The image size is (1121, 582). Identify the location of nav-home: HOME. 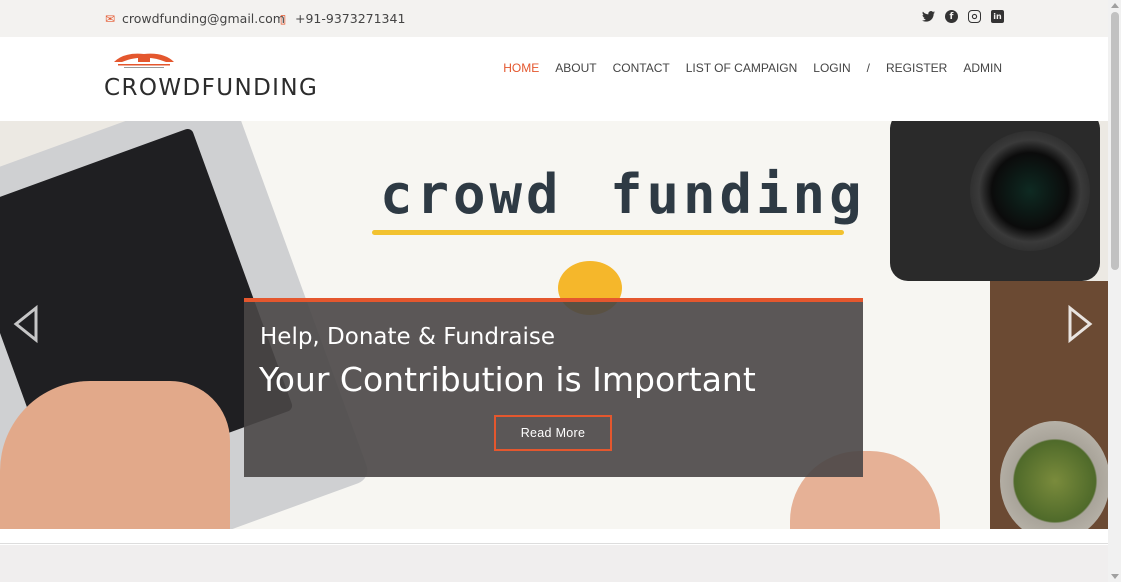
(521, 68).